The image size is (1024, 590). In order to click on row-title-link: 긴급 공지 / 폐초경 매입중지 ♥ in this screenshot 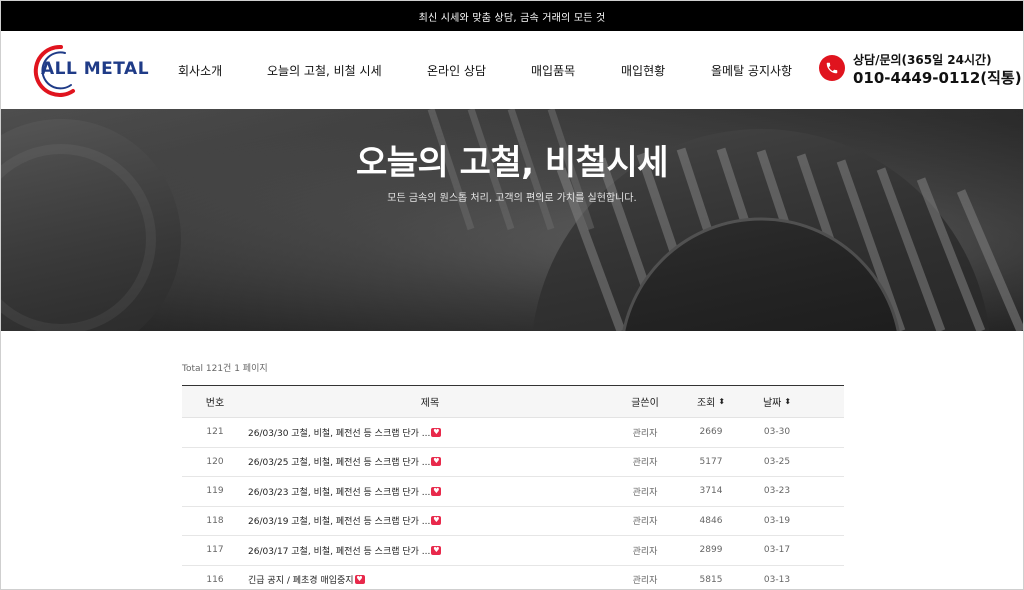, I will do `click(430, 578)`.